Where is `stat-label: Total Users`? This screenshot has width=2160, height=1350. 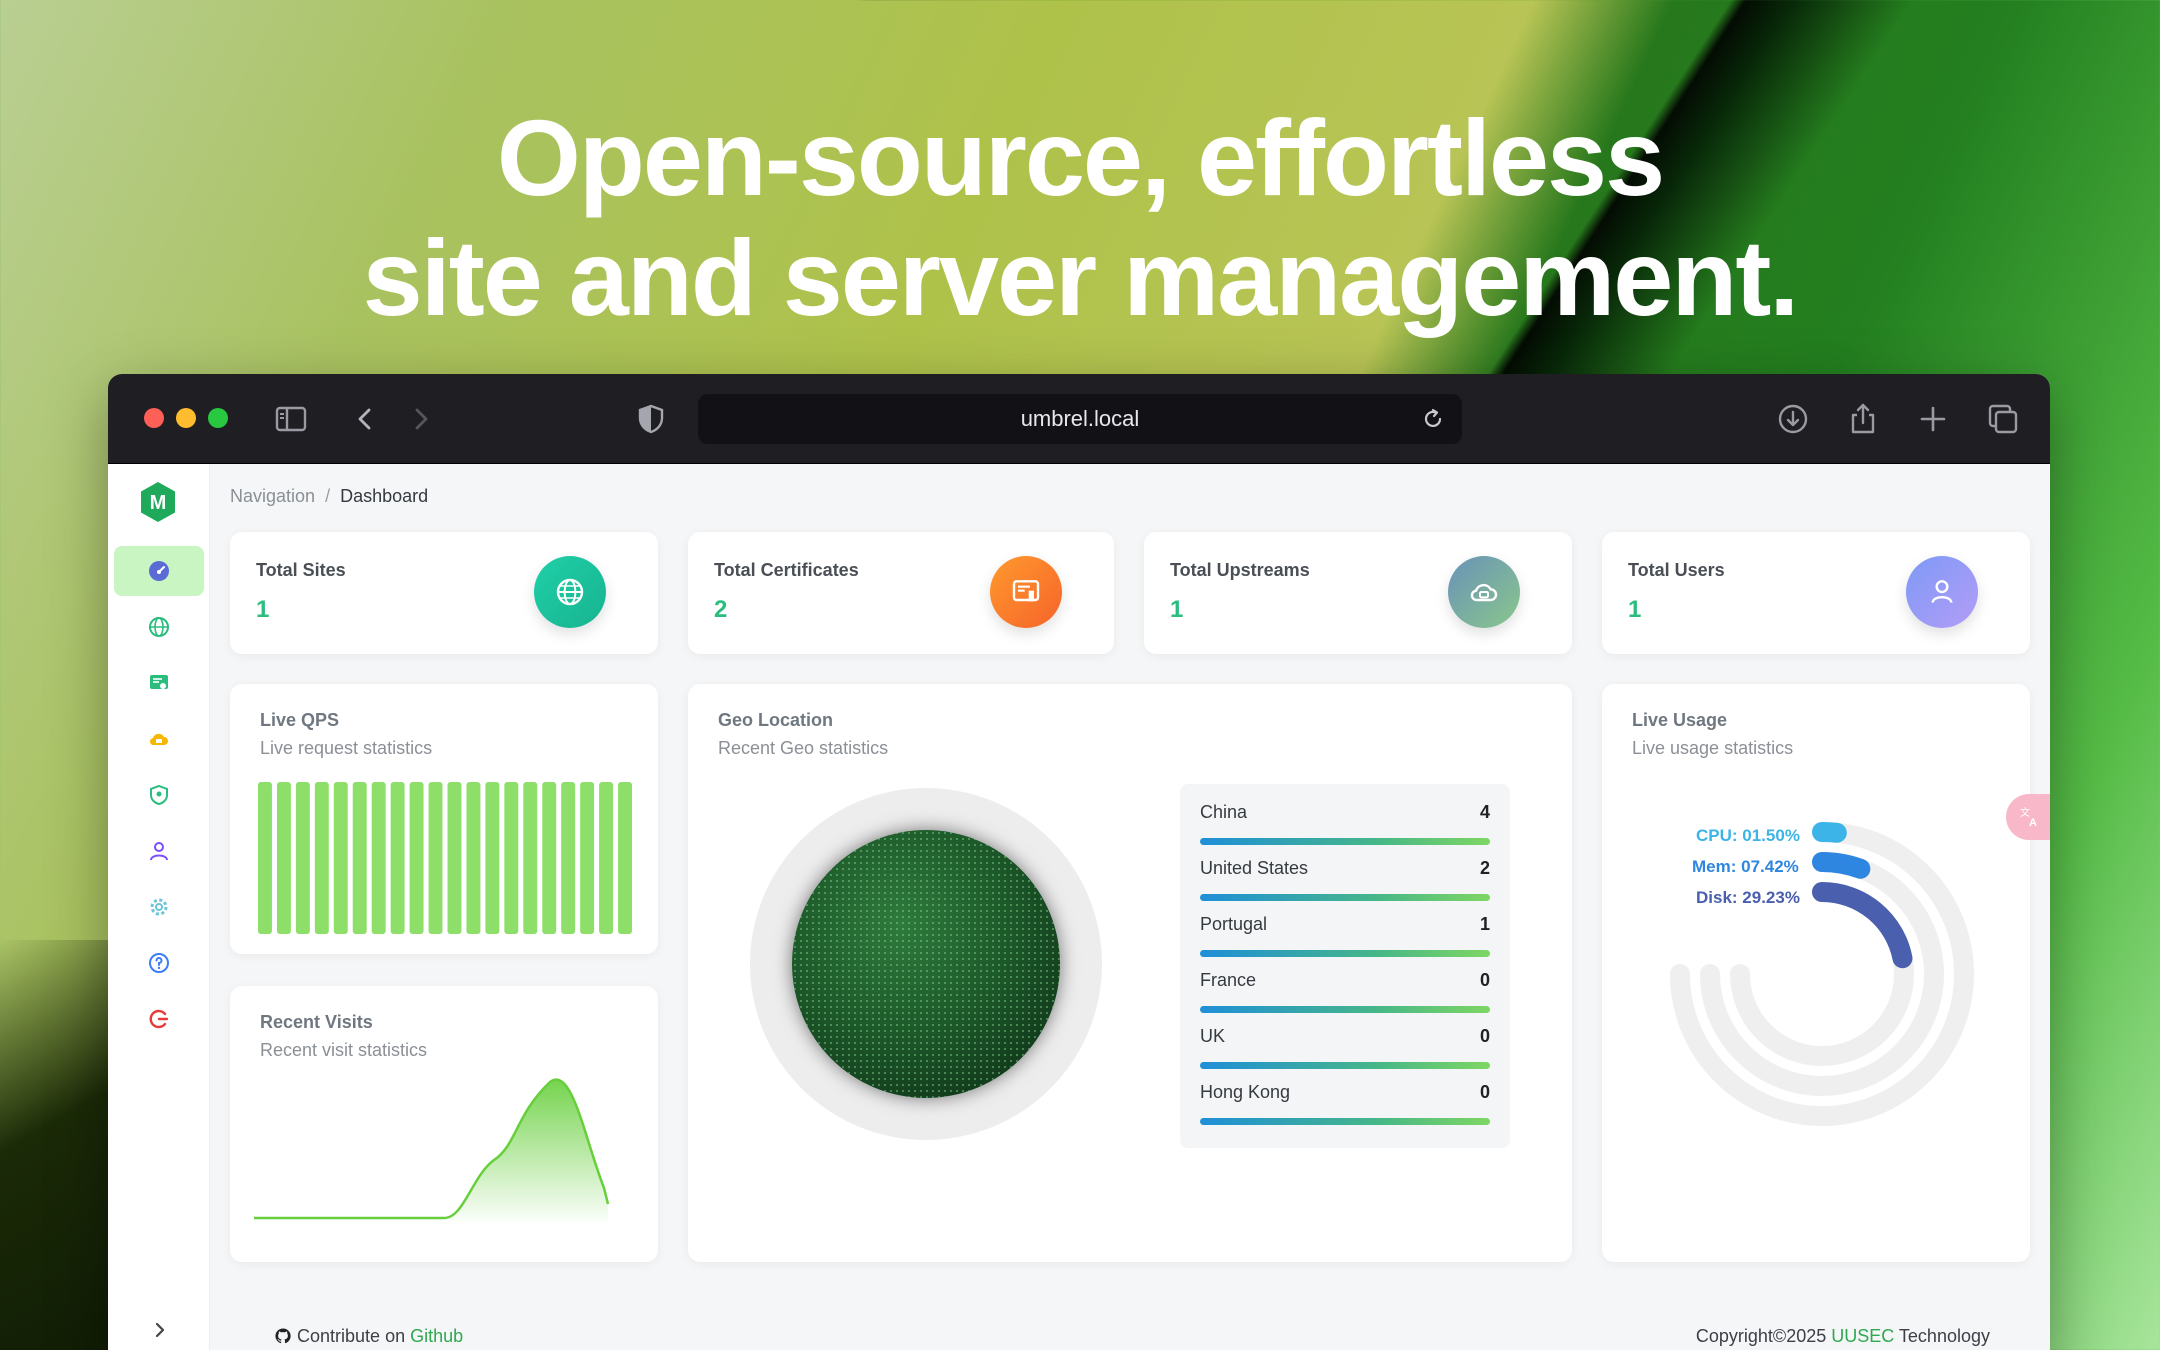 stat-label: Total Users is located at coordinates (1676, 570).